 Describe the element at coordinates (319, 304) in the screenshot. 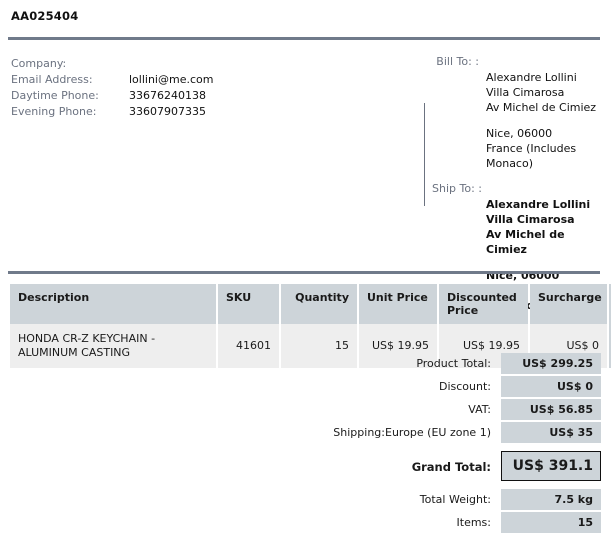

I see `header-quantity: Quantity` at that location.